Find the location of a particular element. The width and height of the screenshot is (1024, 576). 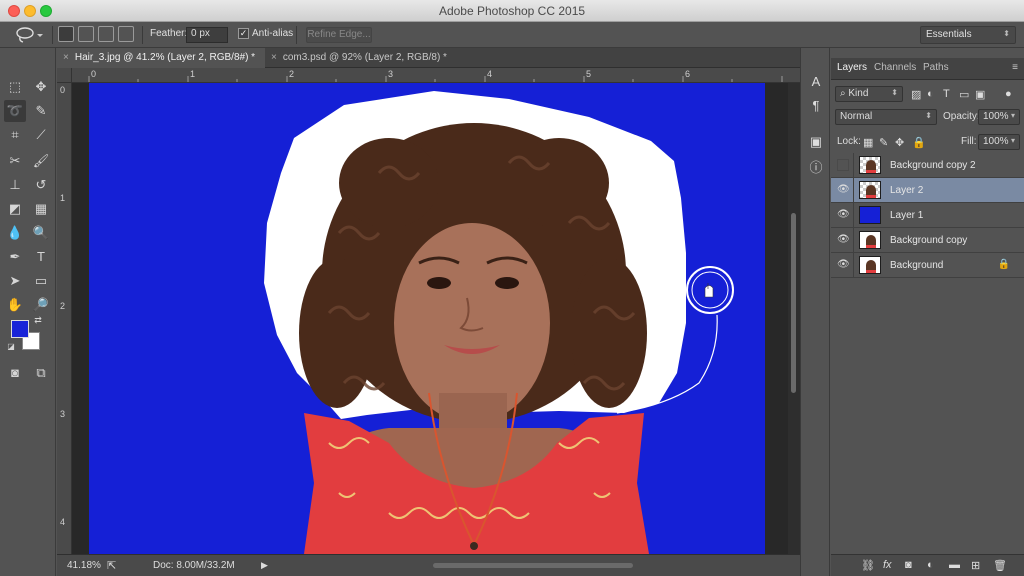

search-icon: ⌕ is located at coordinates (843, 93).